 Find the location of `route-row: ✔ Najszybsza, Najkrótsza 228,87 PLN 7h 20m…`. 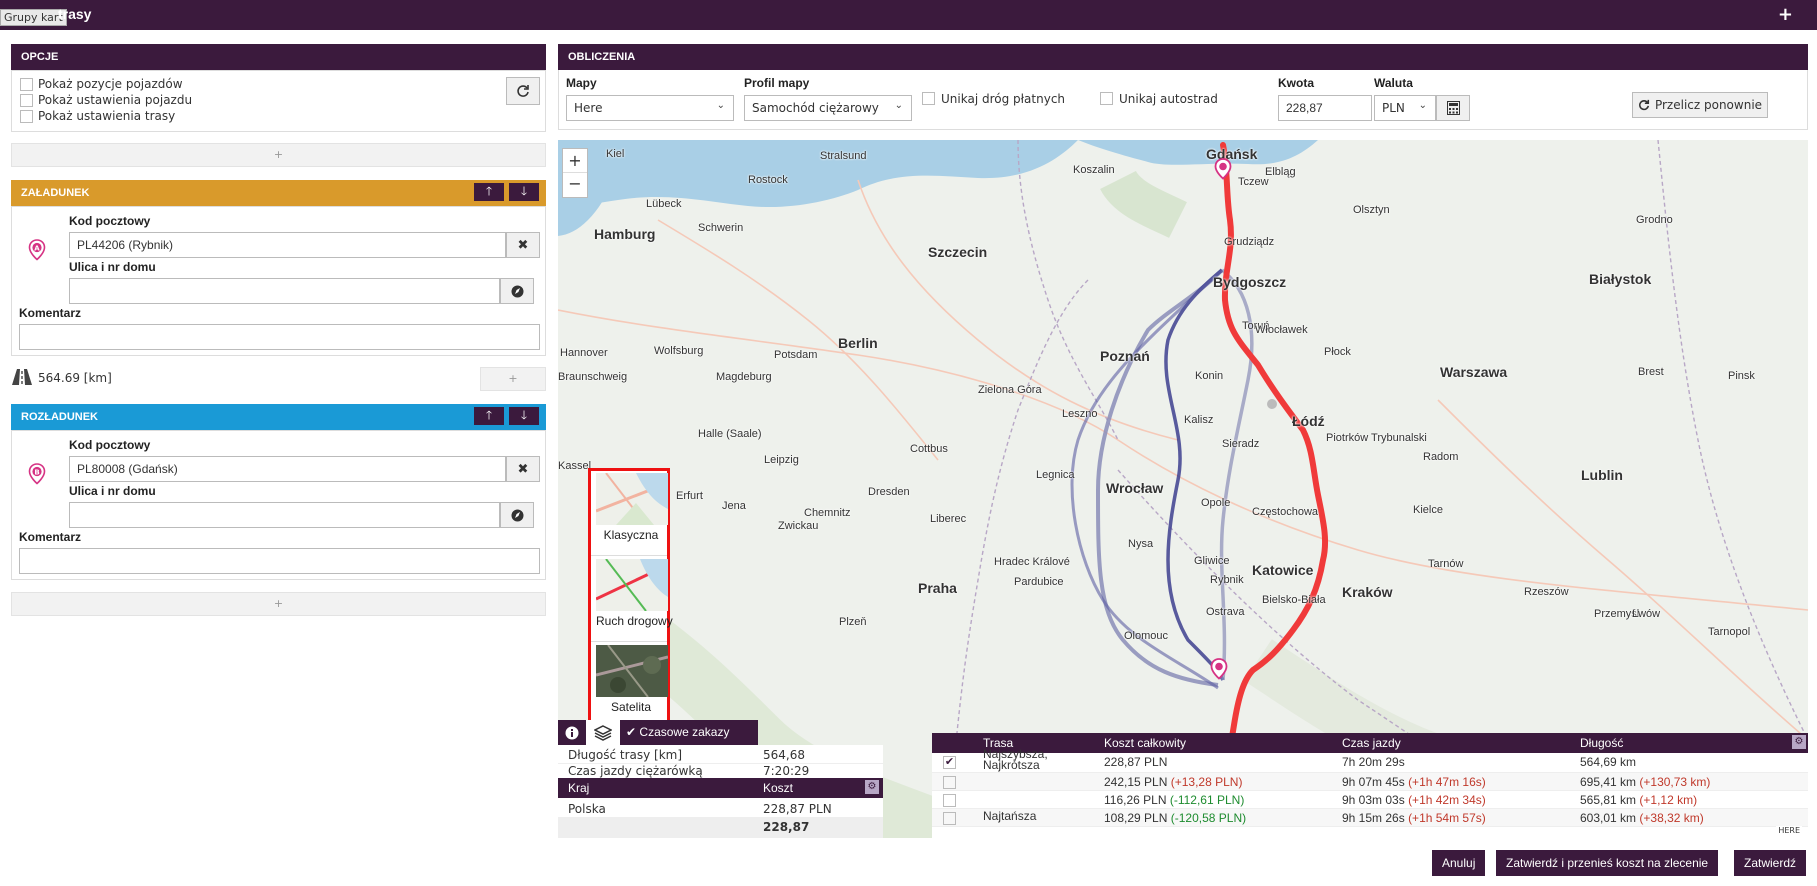

route-row: ✔ Najszybsza, Najkrótsza 228,87 PLN 7h 20m… is located at coordinates (1370, 760).